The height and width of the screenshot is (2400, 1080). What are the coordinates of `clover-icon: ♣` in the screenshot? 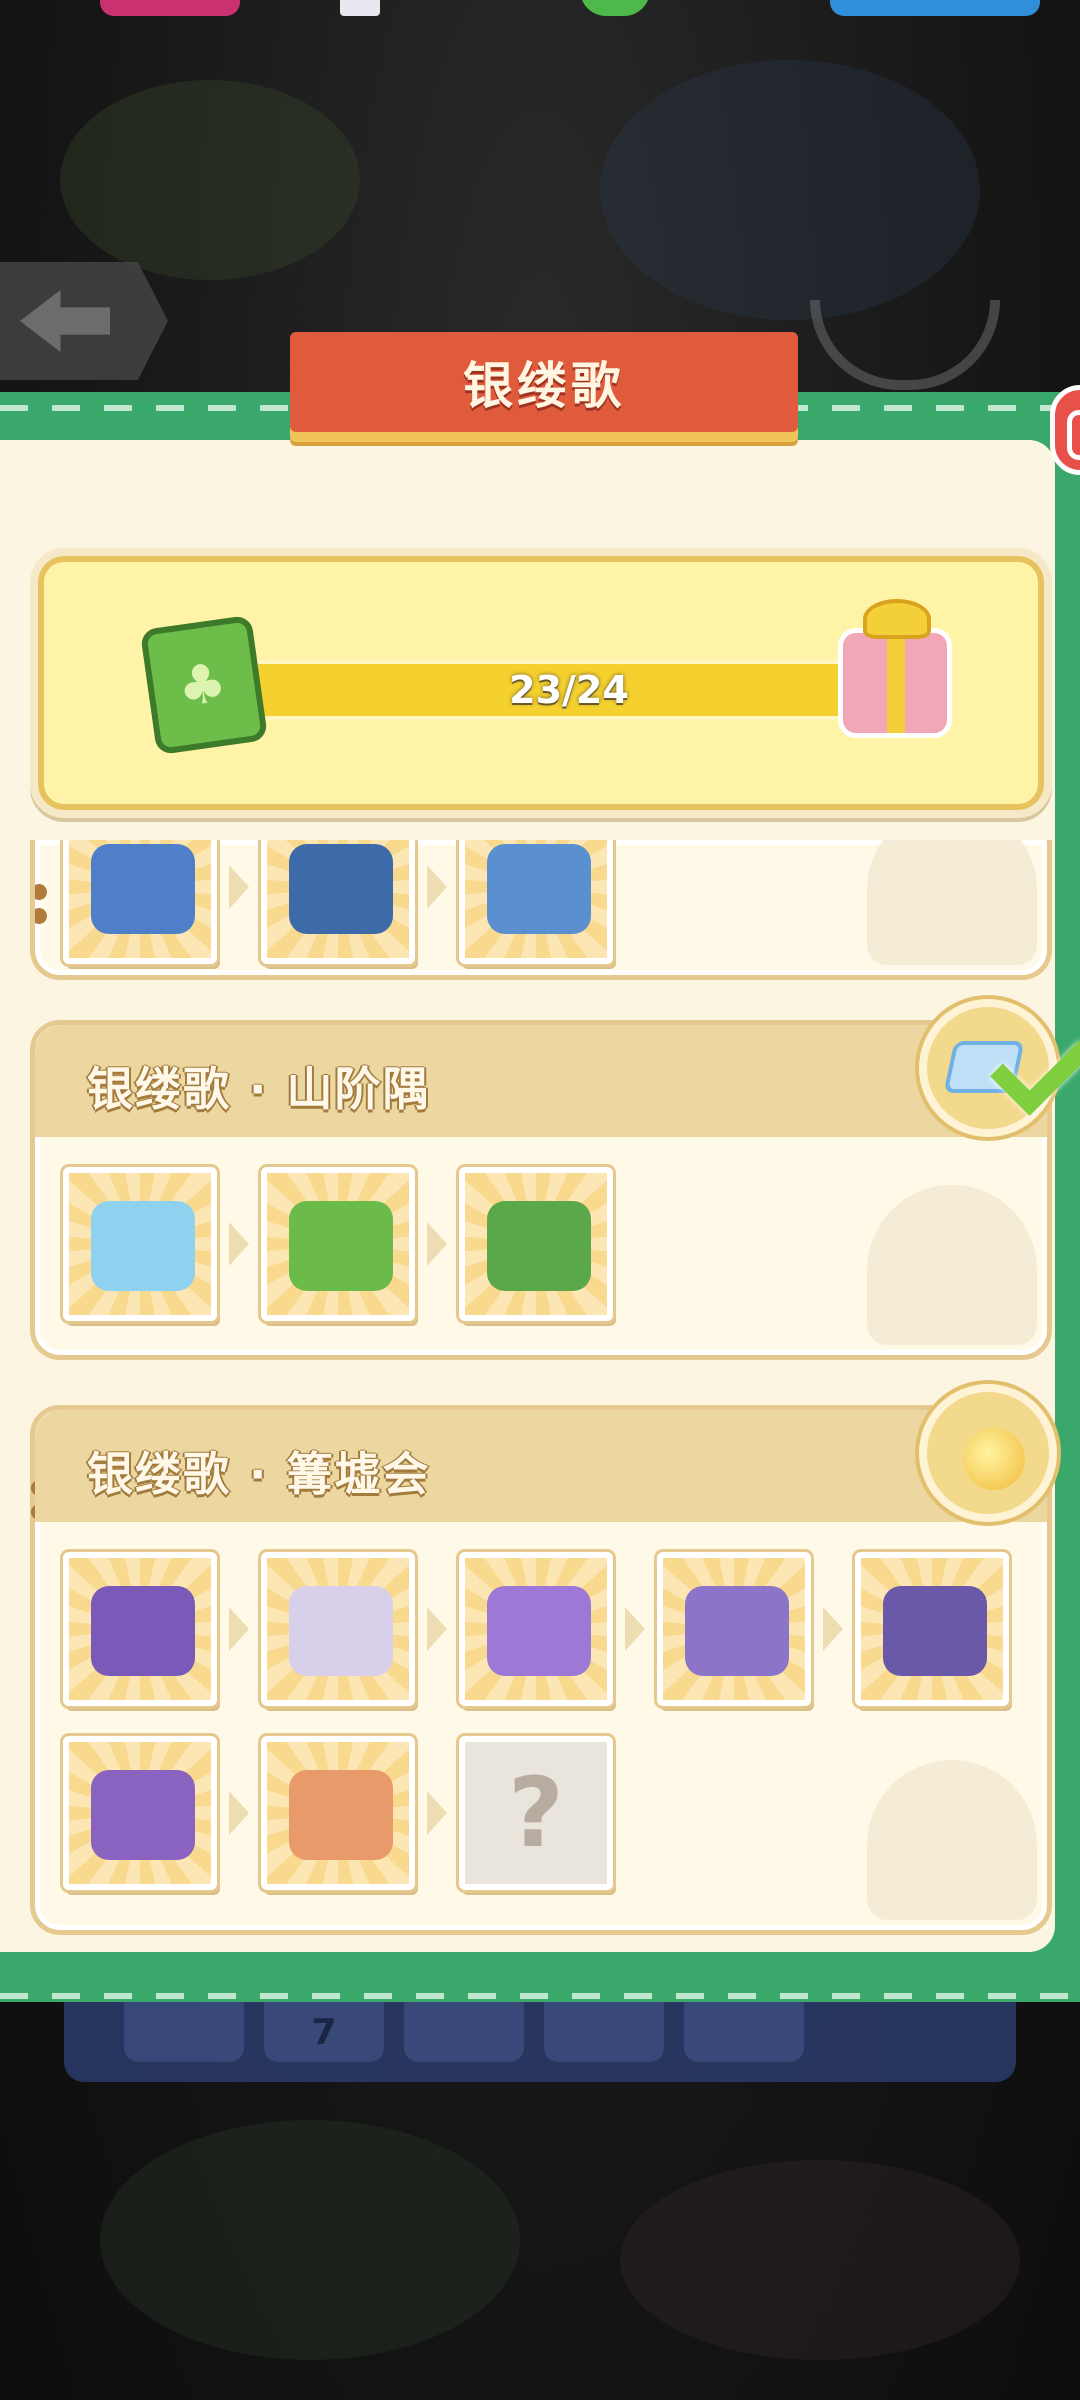 It's located at (202, 685).